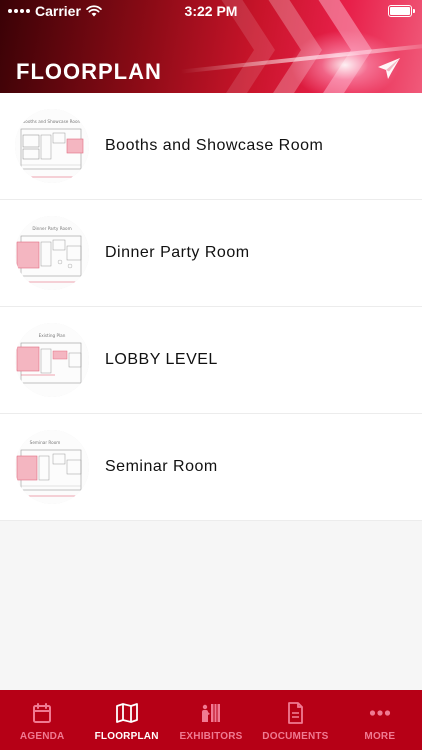 The width and height of the screenshot is (422, 750). Describe the element at coordinates (296, 713) in the screenshot. I see `document-icon` at that location.